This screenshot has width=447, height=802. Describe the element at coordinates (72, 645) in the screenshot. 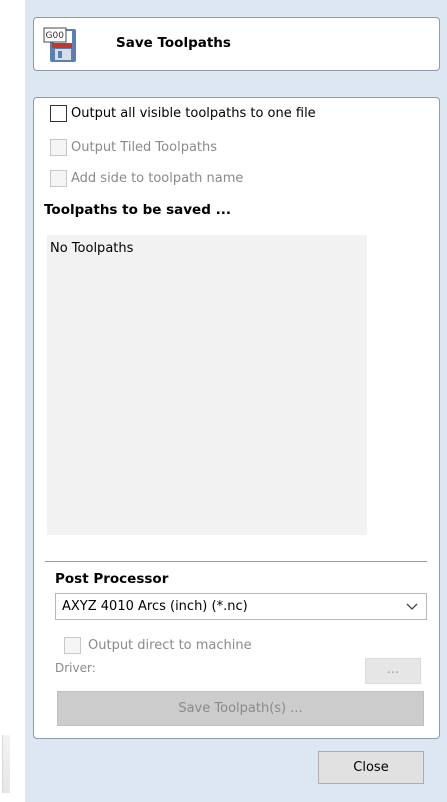

I see `output-direct-checkbox` at that location.